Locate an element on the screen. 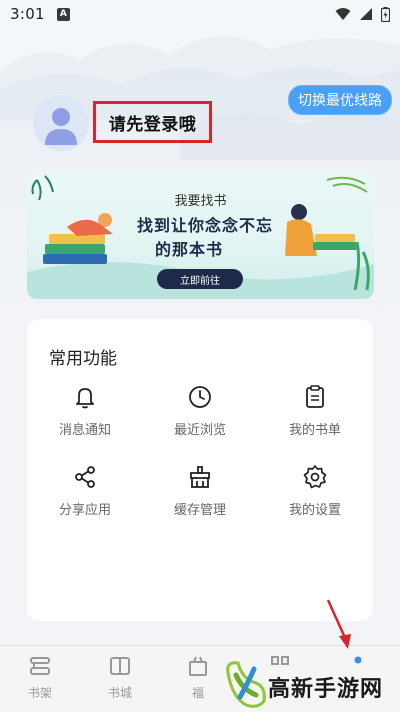 The width and height of the screenshot is (400, 712). gift-icon is located at coordinates (198, 666).